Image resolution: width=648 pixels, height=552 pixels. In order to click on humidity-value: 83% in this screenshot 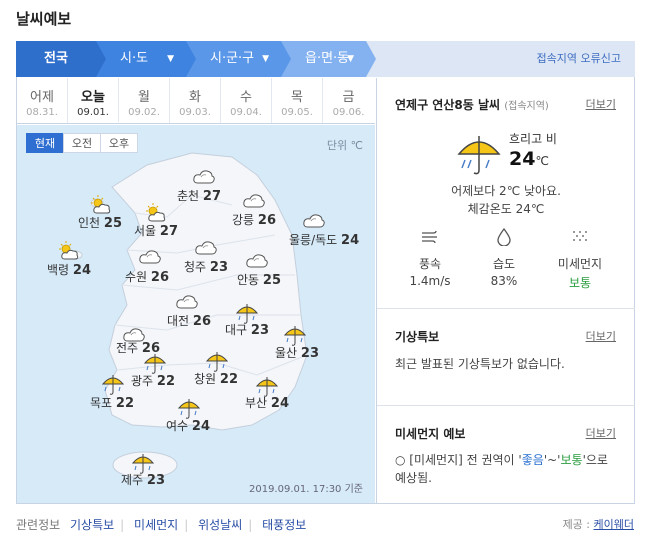, I will do `click(504, 281)`.